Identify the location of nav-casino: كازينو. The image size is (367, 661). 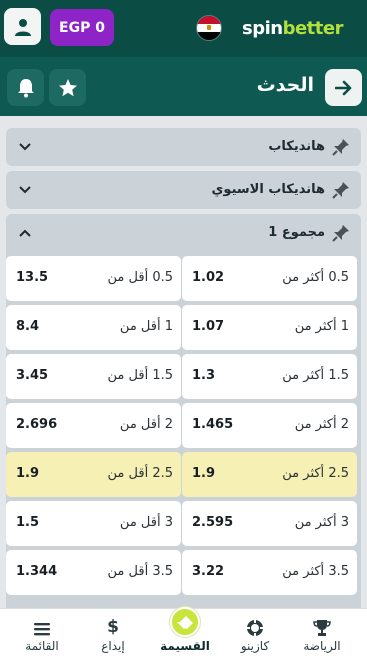
(255, 635).